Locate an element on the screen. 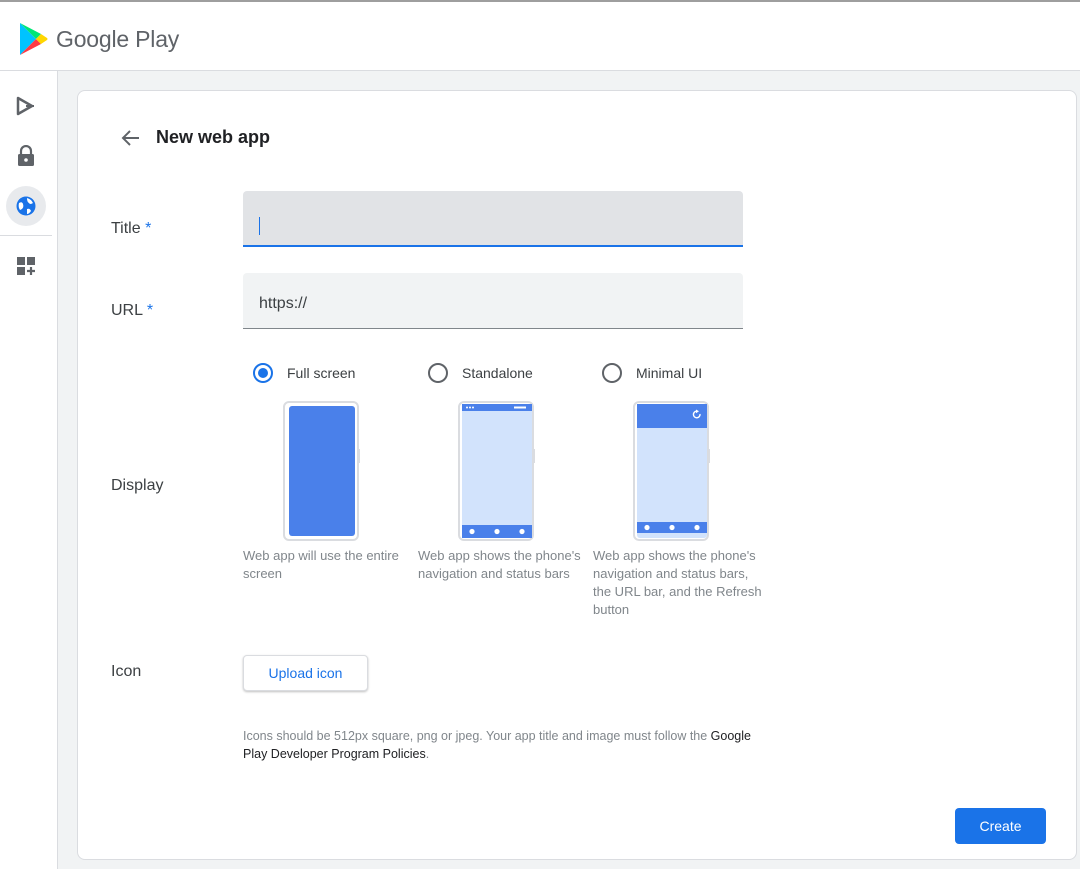 The image size is (1080, 869). url-field is located at coordinates (493, 301).